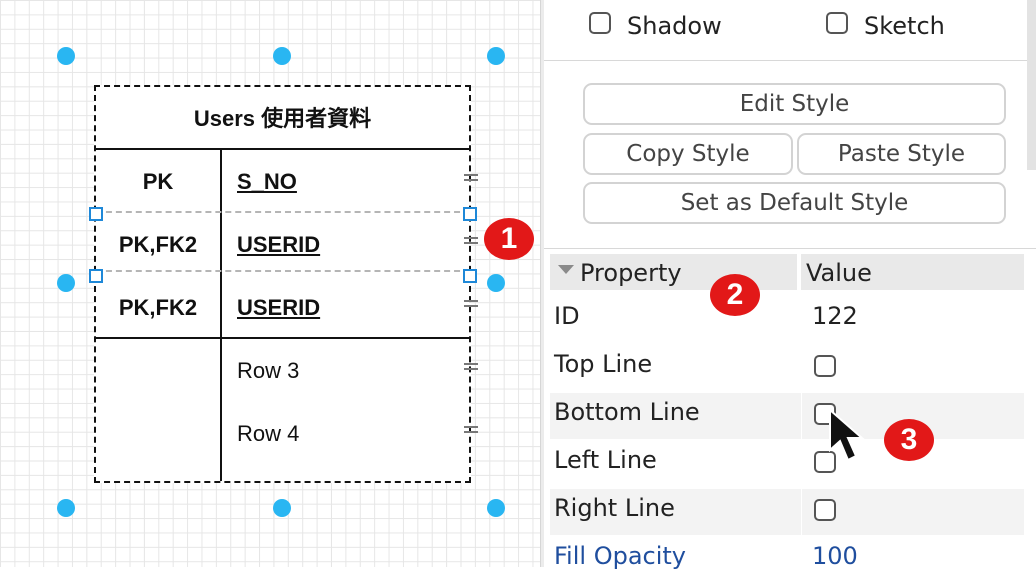 This screenshot has width=1036, height=583. What do you see at coordinates (835, 316) in the screenshot?
I see `id-value-field: 122` at bounding box center [835, 316].